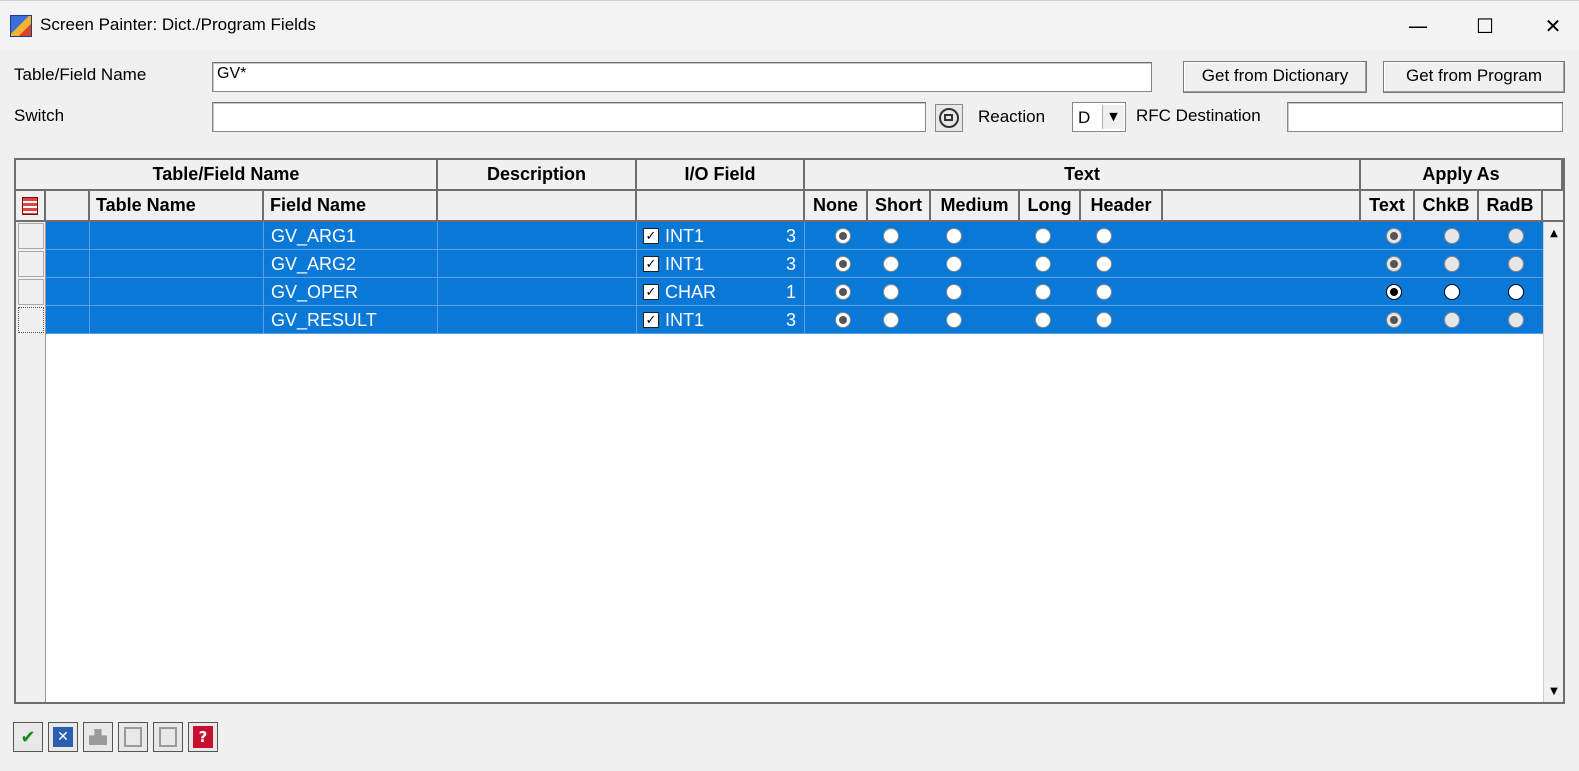 The height and width of the screenshot is (771, 1579). Describe the element at coordinates (1198, 115) in the screenshot. I see `rfc-destination-label: RFC Destination` at that location.